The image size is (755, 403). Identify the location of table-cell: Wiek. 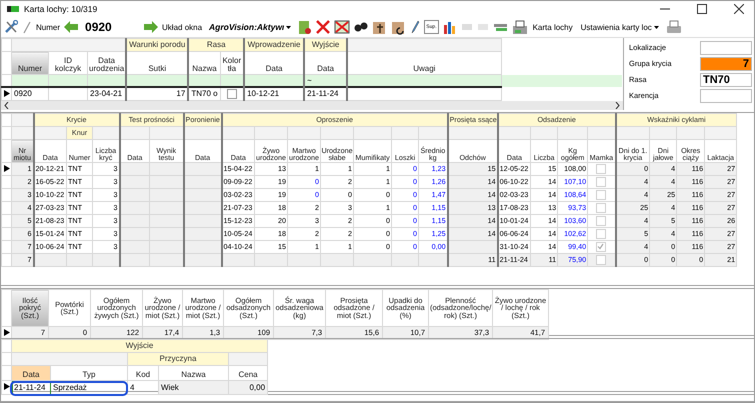
(193, 387).